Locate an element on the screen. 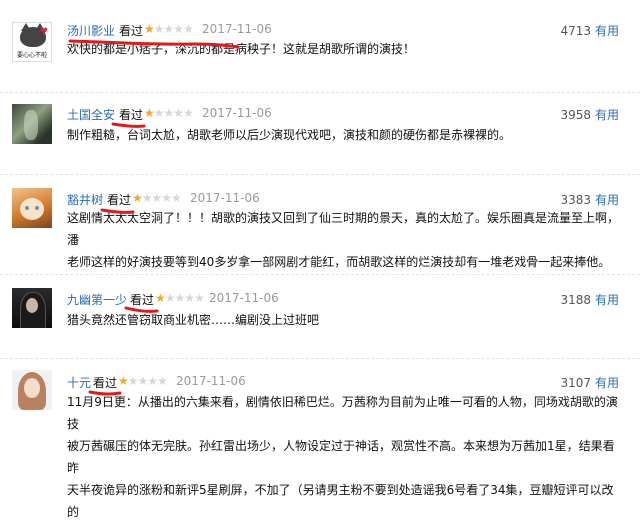 The height and width of the screenshot is (523, 640). vote-count: 3107 is located at coordinates (575, 383).